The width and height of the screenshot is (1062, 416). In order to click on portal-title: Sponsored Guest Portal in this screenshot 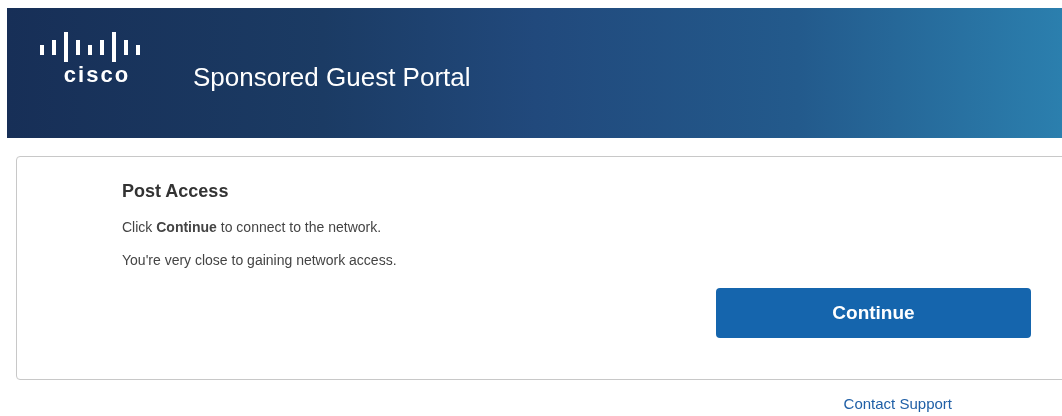, I will do `click(332, 77)`.